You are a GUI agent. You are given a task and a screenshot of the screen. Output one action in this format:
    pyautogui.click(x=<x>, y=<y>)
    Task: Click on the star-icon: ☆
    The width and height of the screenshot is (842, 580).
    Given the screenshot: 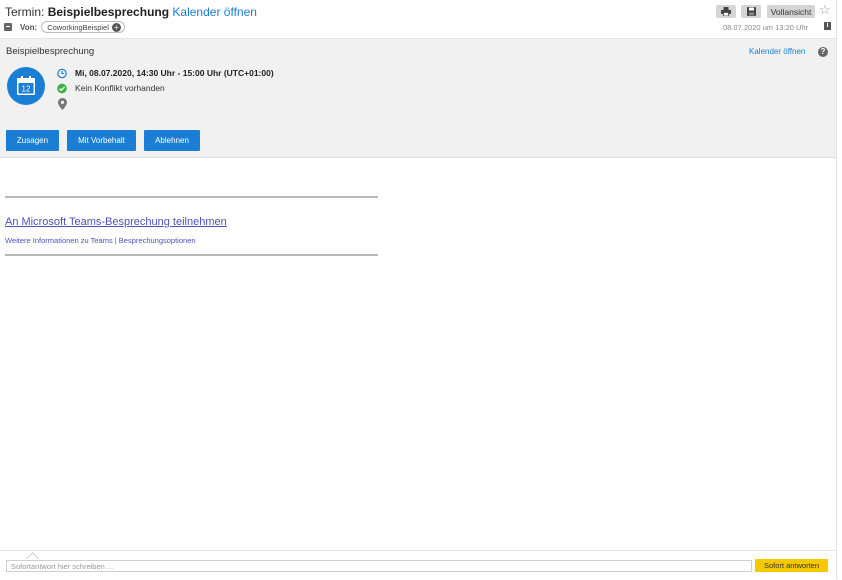 What is the action you would take?
    pyautogui.click(x=825, y=10)
    